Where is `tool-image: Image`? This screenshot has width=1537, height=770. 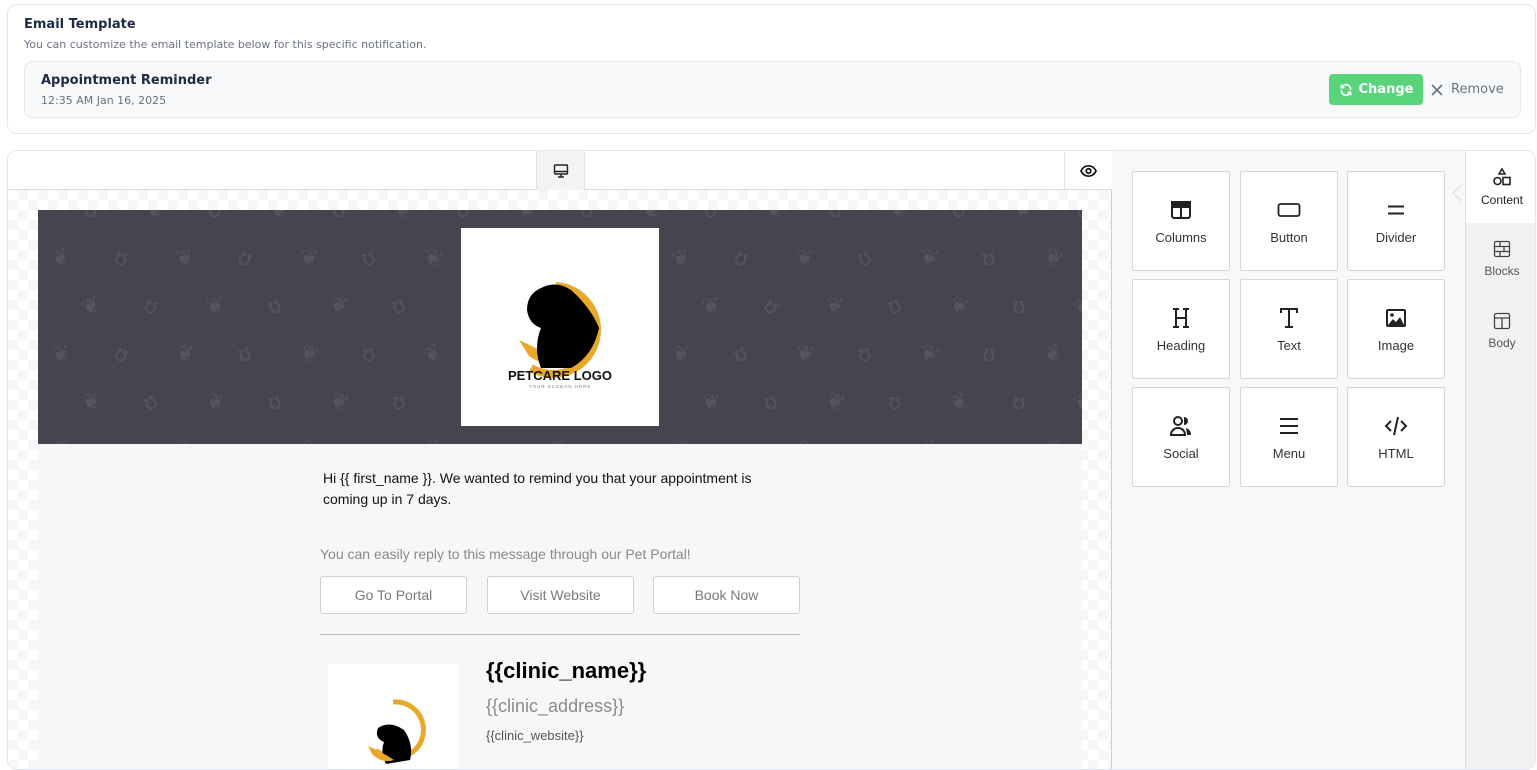
tool-image: Image is located at coordinates (1396, 329).